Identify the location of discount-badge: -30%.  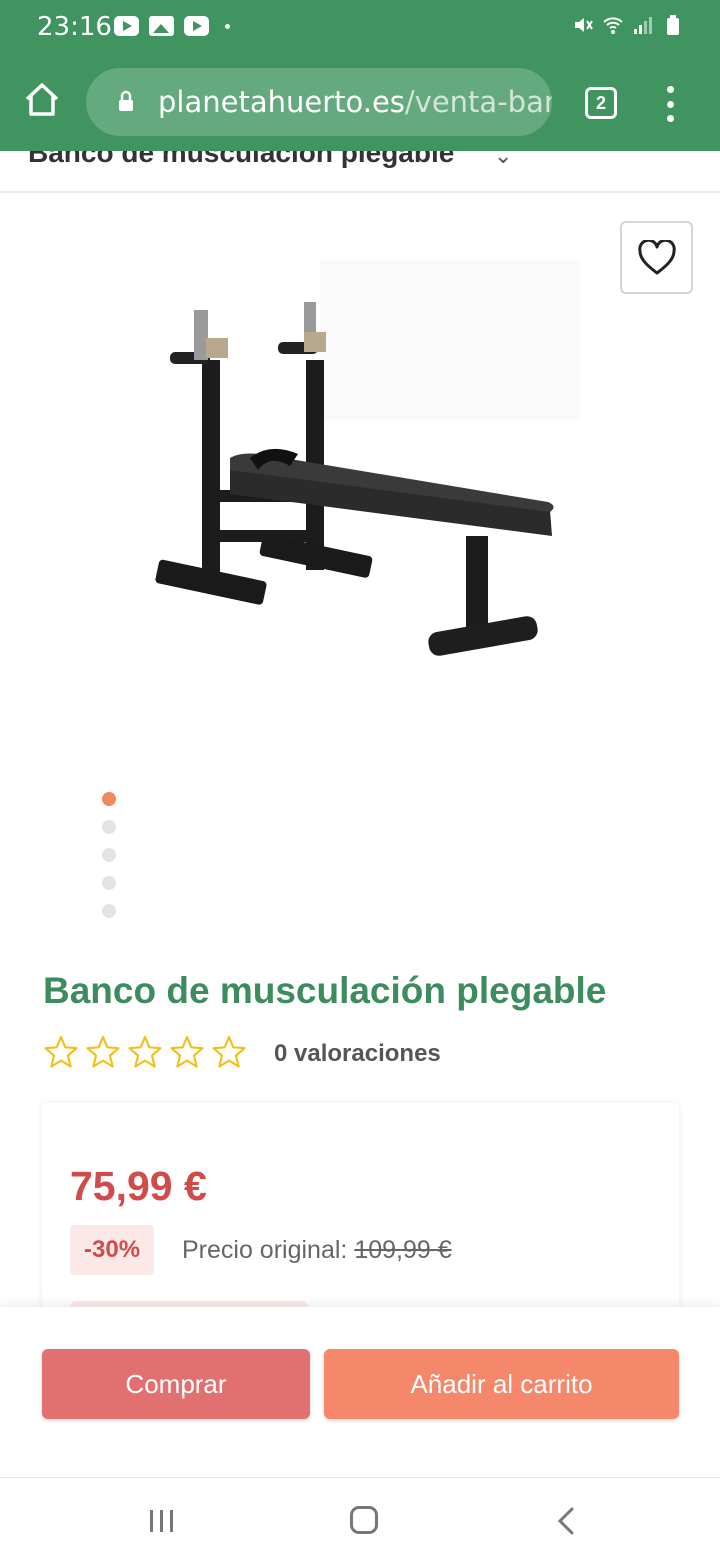
(112, 1250).